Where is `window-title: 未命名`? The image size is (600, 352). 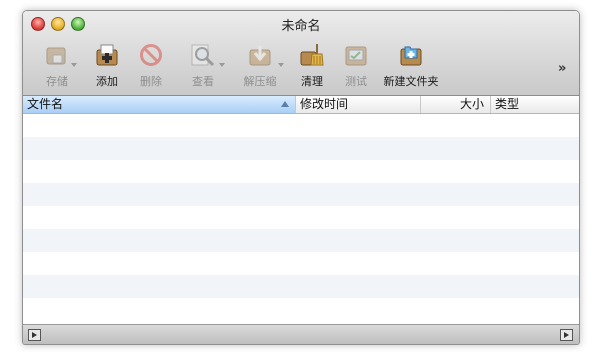 window-title: 未命名 is located at coordinates (301, 26).